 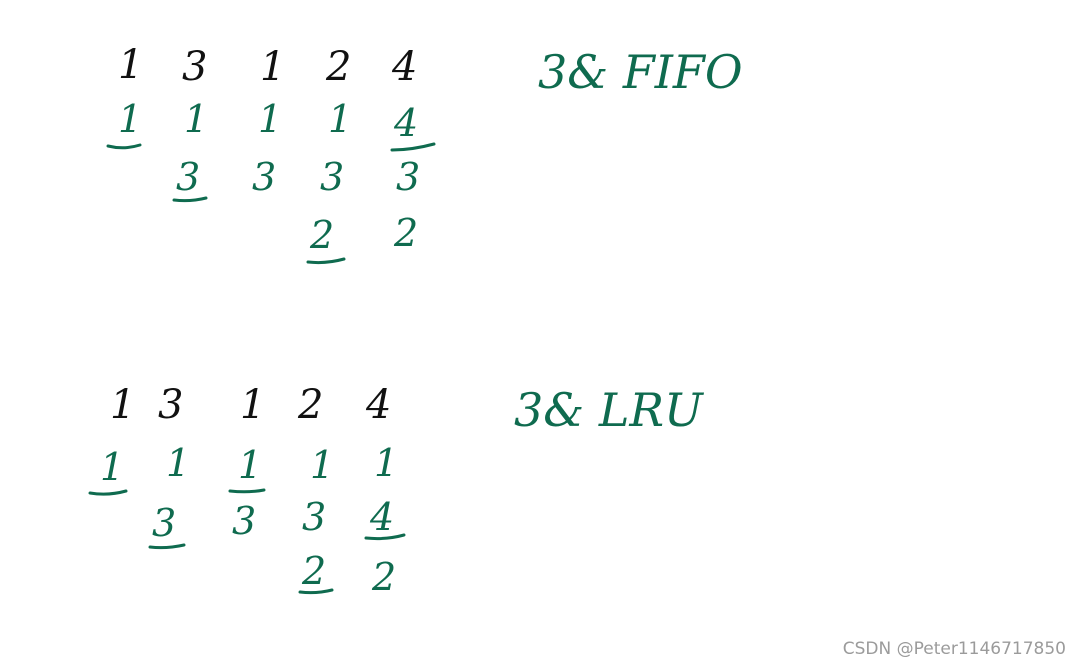 I want to click on lru-frames: 1 1 3 1 3 1 3 2 1 4 2, so click(x=247, y=520).